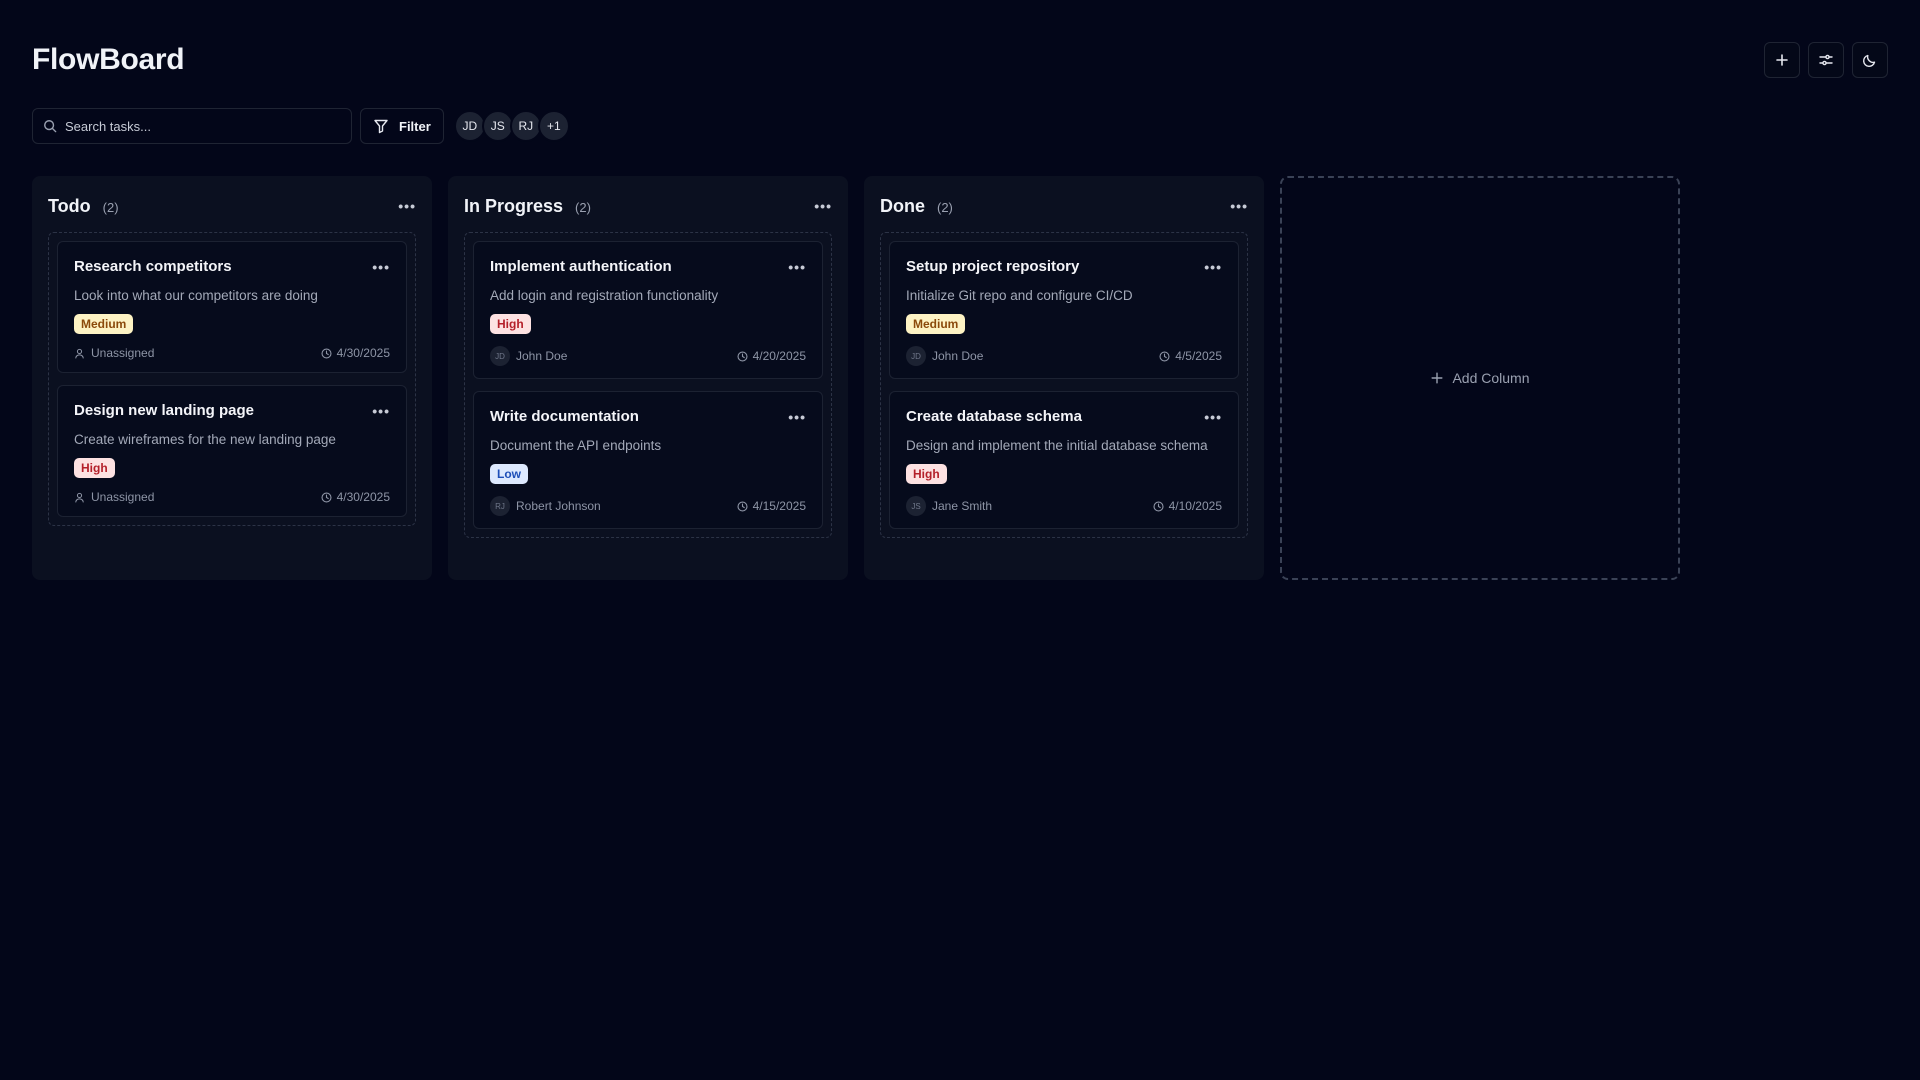  Describe the element at coordinates (564, 416) in the screenshot. I see `card-title: Write documentation` at that location.